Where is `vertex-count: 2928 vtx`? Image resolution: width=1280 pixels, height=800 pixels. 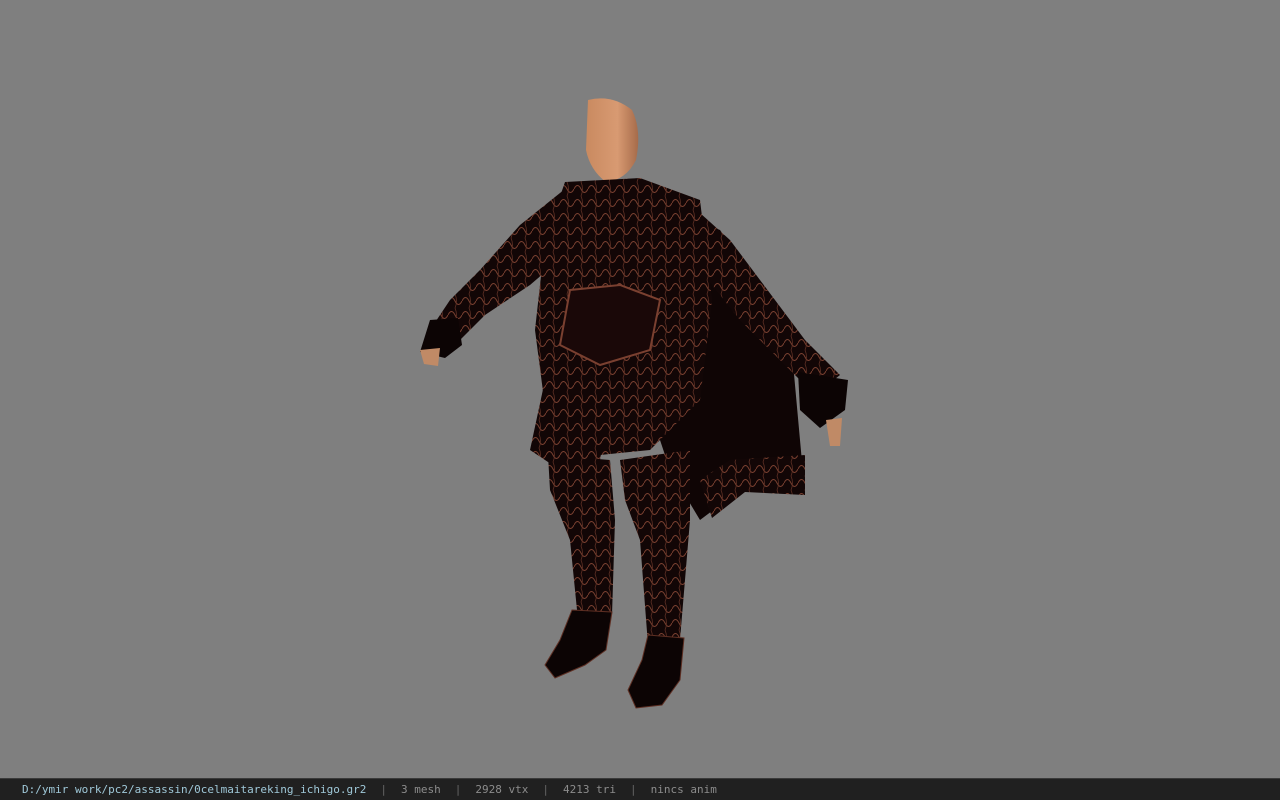
vertex-count: 2928 vtx is located at coordinates (502, 789).